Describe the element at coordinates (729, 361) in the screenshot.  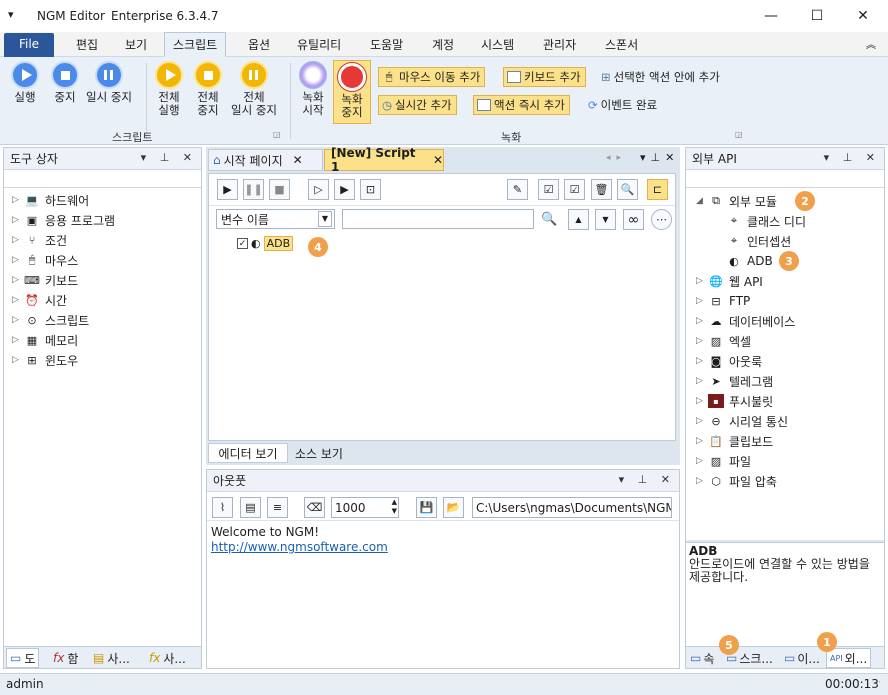
I see `tree-item-outlook: ▷ ◙ 아웃룩` at that location.